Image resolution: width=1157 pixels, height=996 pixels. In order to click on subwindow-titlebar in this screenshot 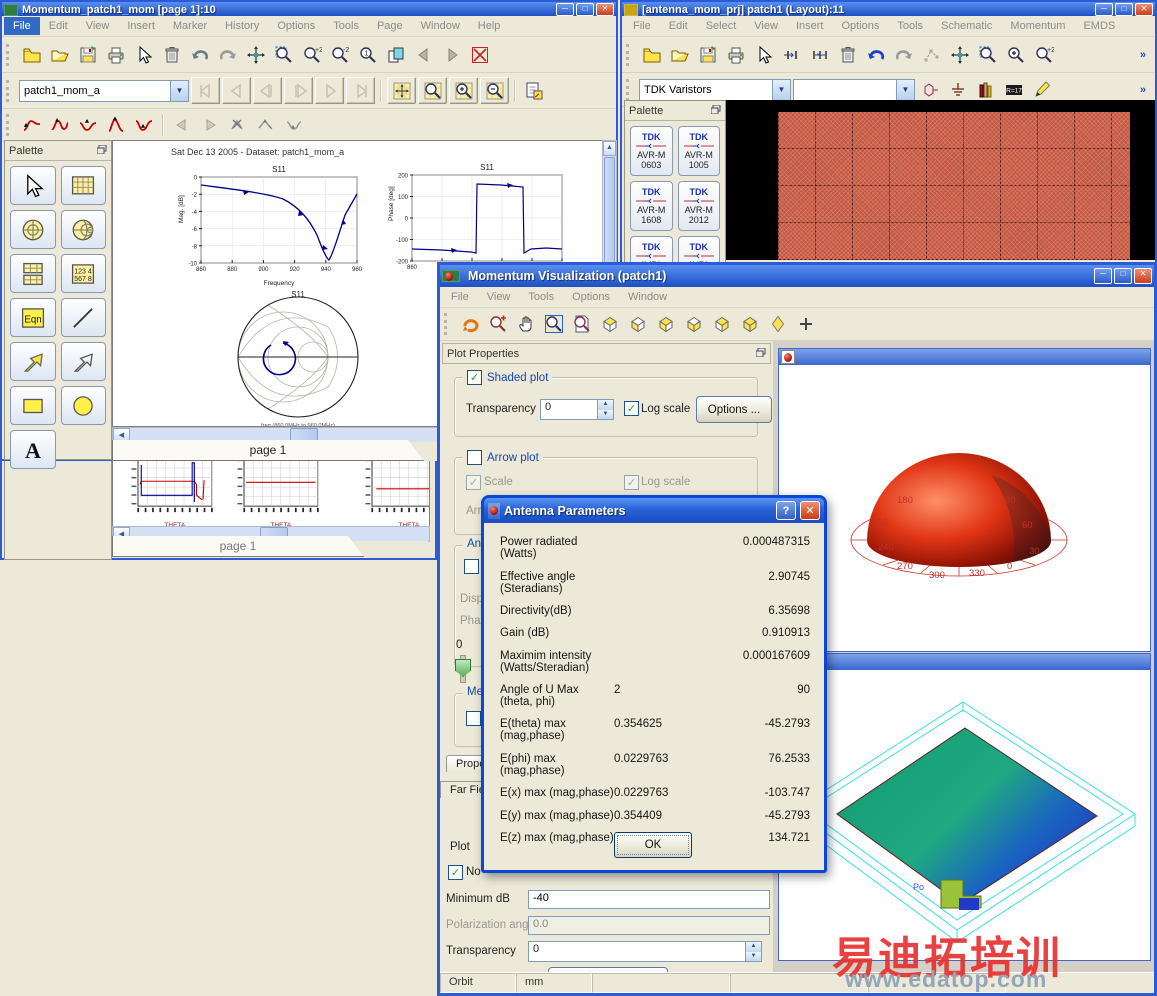, I will do `click(964, 662)`.